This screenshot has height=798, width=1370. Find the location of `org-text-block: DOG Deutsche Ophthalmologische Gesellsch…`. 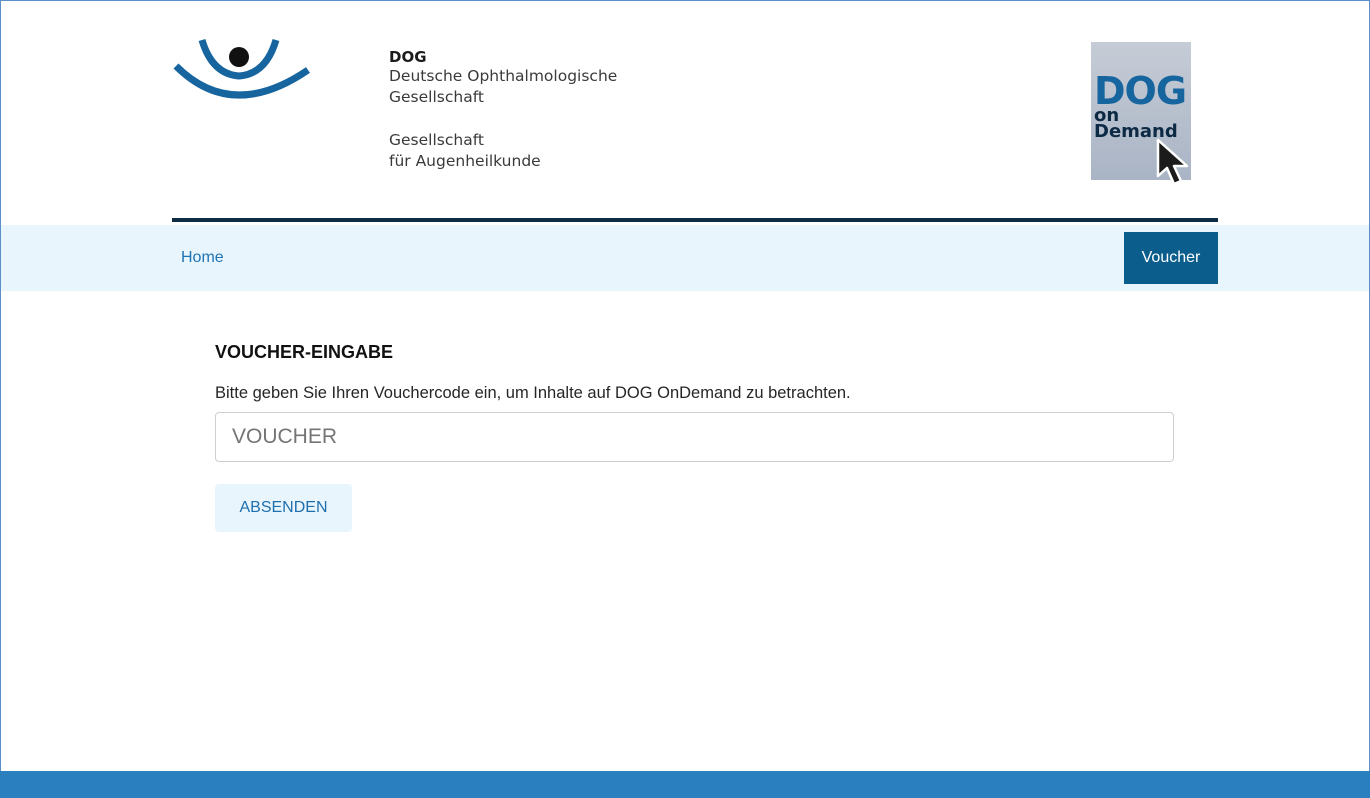

org-text-block: DOG Deutsche Ophthalmologische Gesellsch… is located at coordinates (503, 110).